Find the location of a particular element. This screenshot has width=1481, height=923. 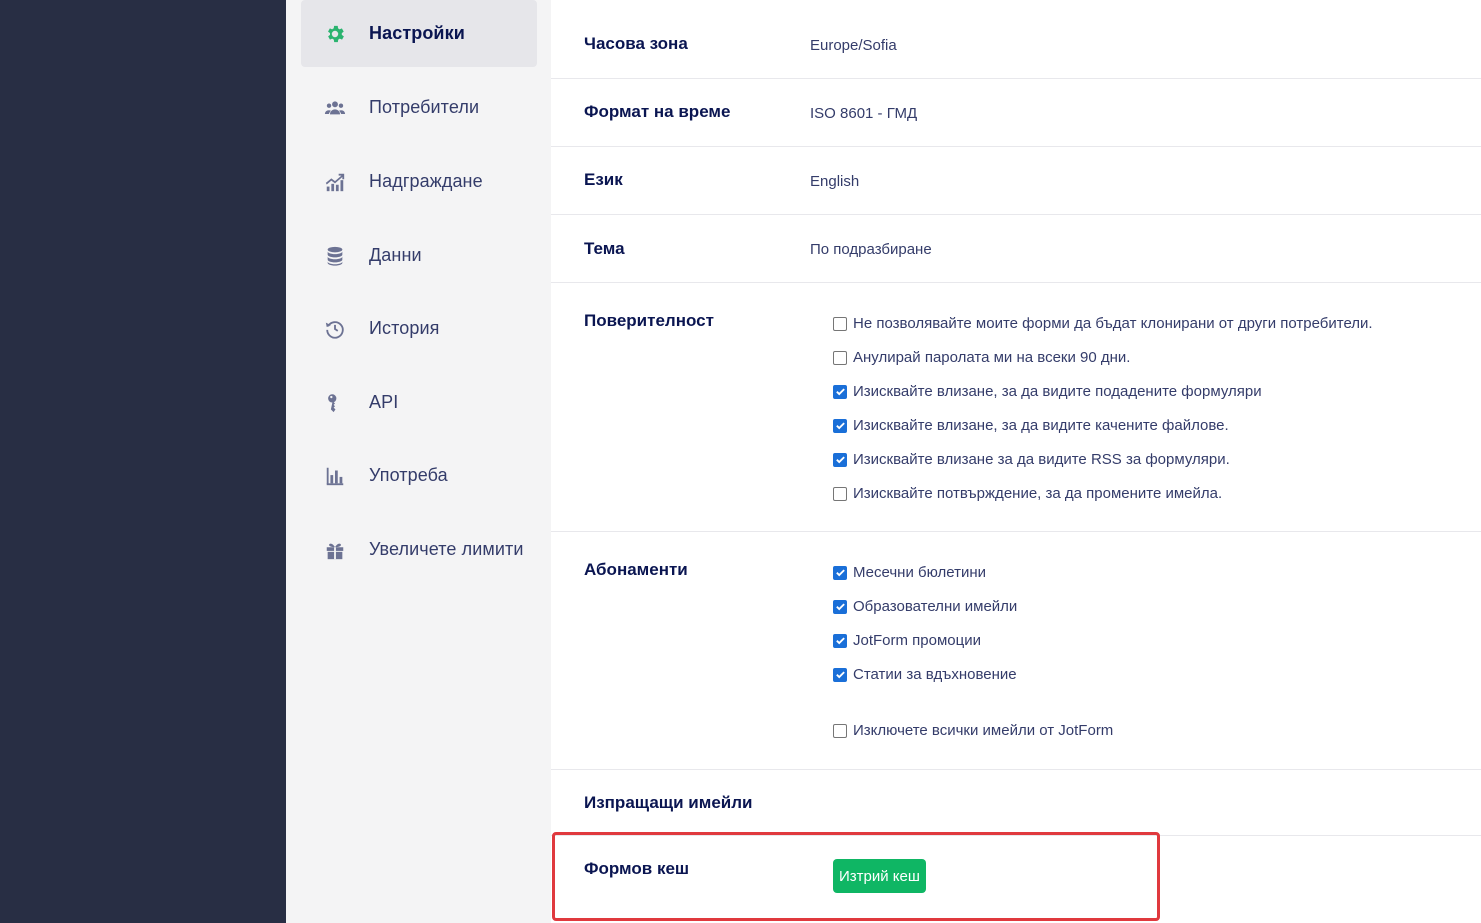

checkbox-label: Месечни бюлетини is located at coordinates (920, 572).